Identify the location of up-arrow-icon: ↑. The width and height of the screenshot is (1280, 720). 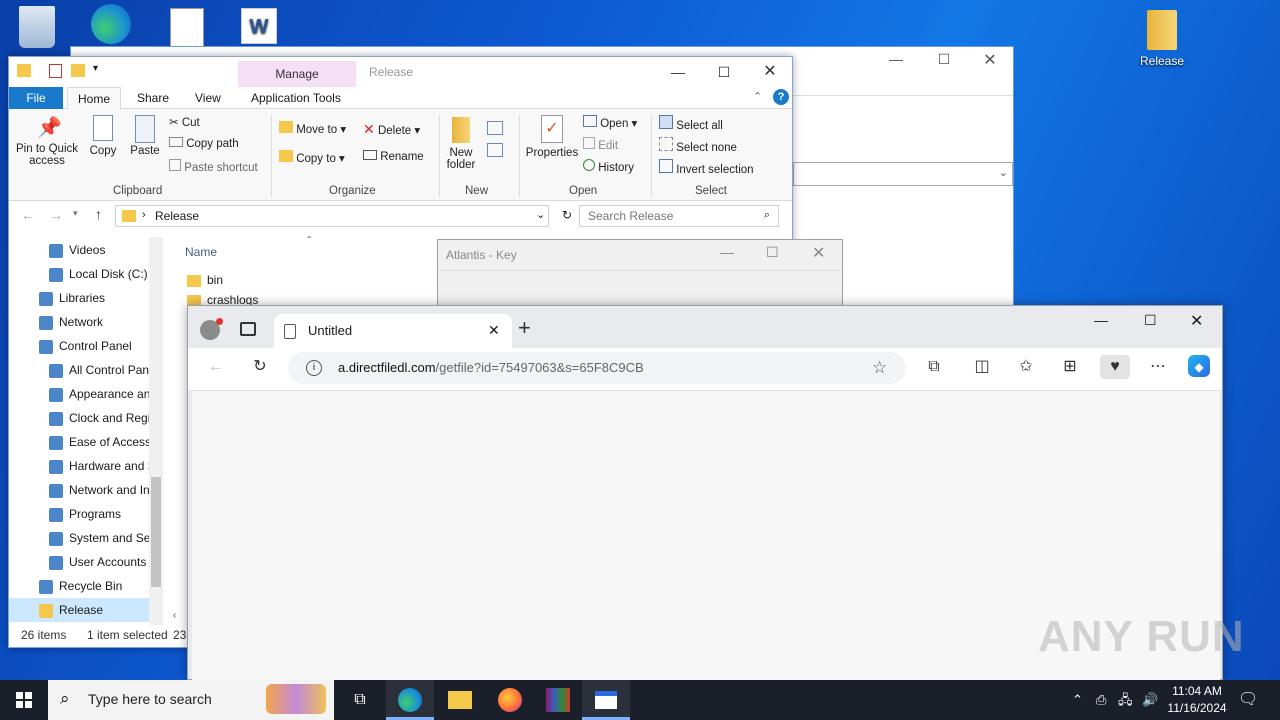
(98, 214).